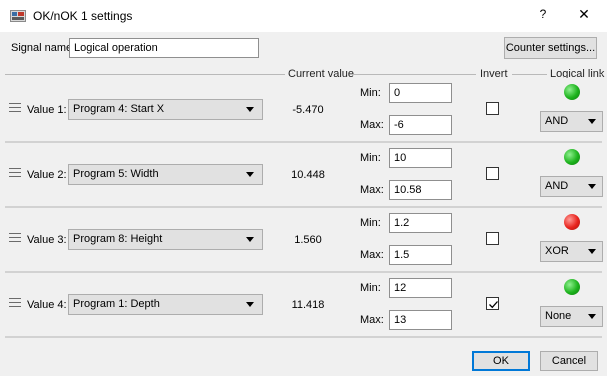 The height and width of the screenshot is (376, 607). What do you see at coordinates (119, 109) in the screenshot?
I see `program-select-value: Program 4: Start X` at bounding box center [119, 109].